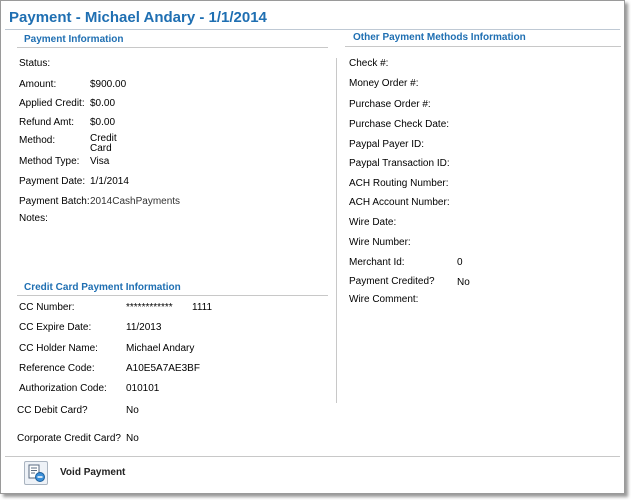 The image size is (631, 500). What do you see at coordinates (132, 410) in the screenshot?
I see `cc-debit-value: No` at bounding box center [132, 410].